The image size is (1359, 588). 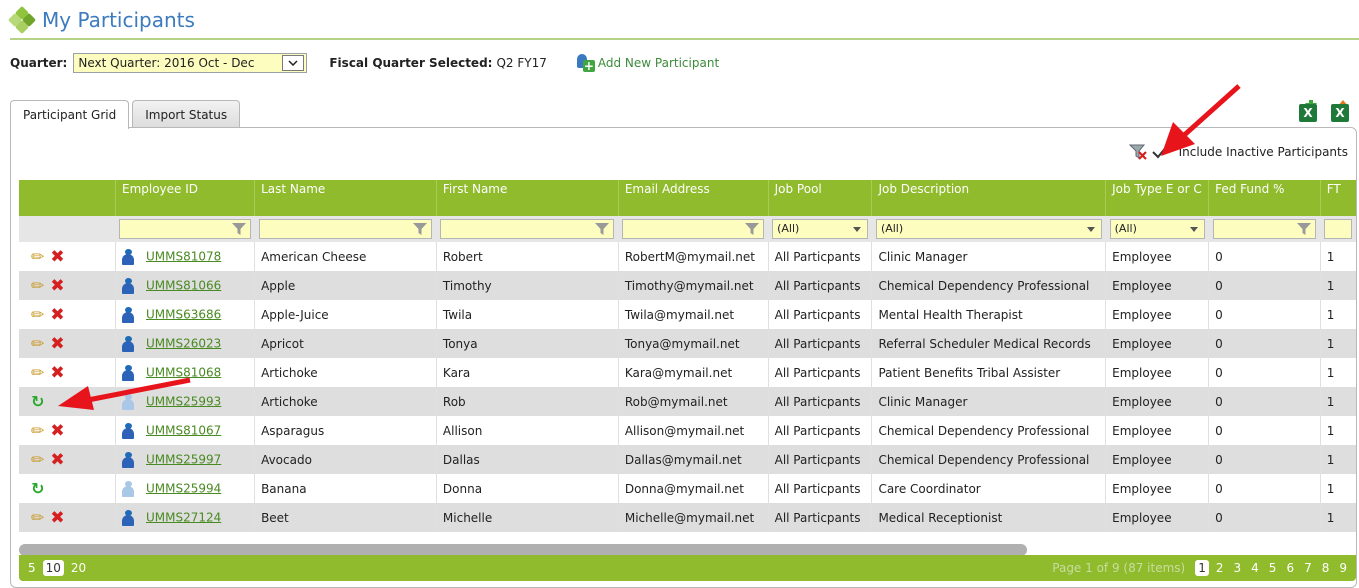 I want to click on include-inactive-label: Include Inactive Participants, so click(x=1263, y=152).